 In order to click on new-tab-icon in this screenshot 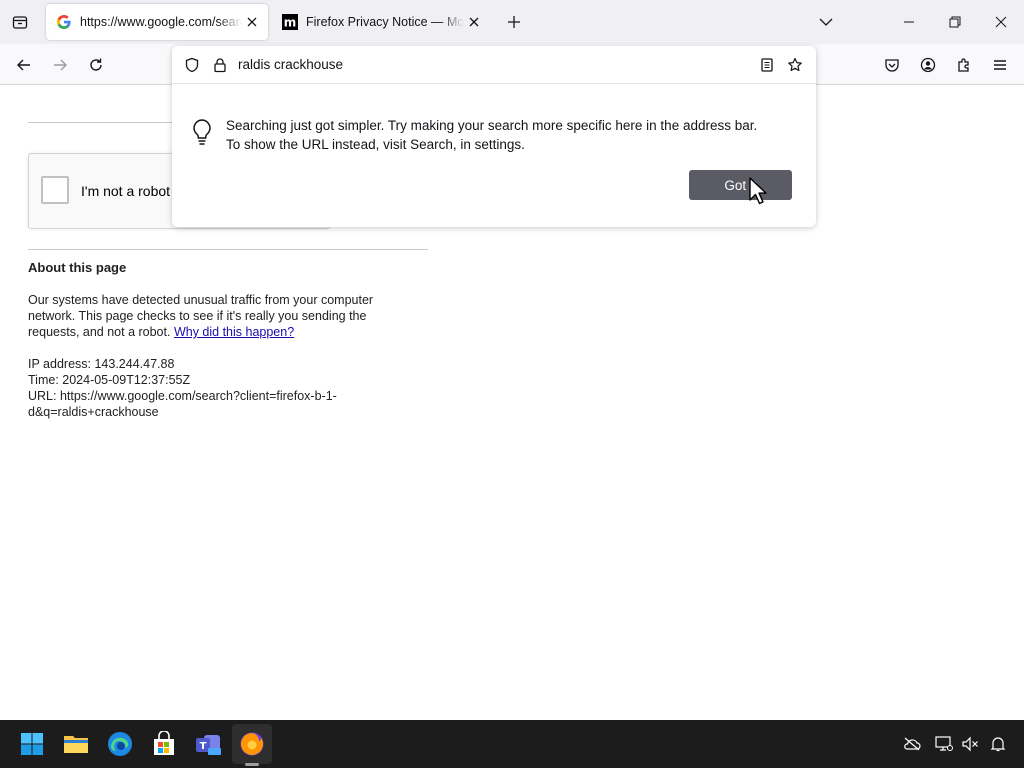, I will do `click(514, 22)`.